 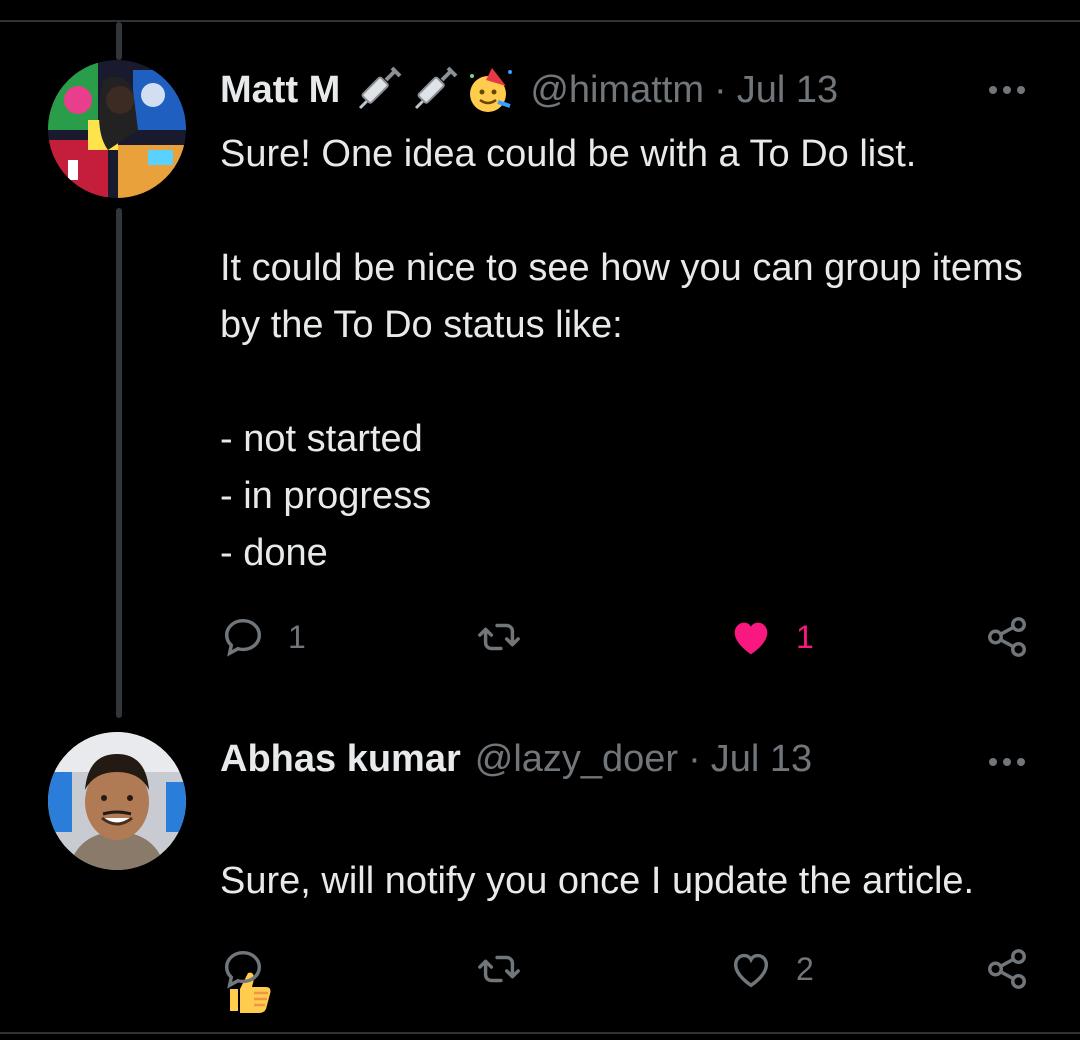 I want to click on like-count: 1, so click(x=805, y=636).